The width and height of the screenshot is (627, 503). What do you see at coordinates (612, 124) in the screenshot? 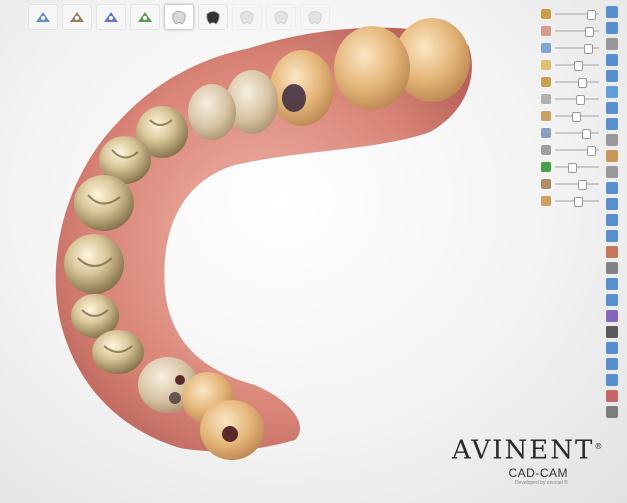
I see `view-right-icon` at bounding box center [612, 124].